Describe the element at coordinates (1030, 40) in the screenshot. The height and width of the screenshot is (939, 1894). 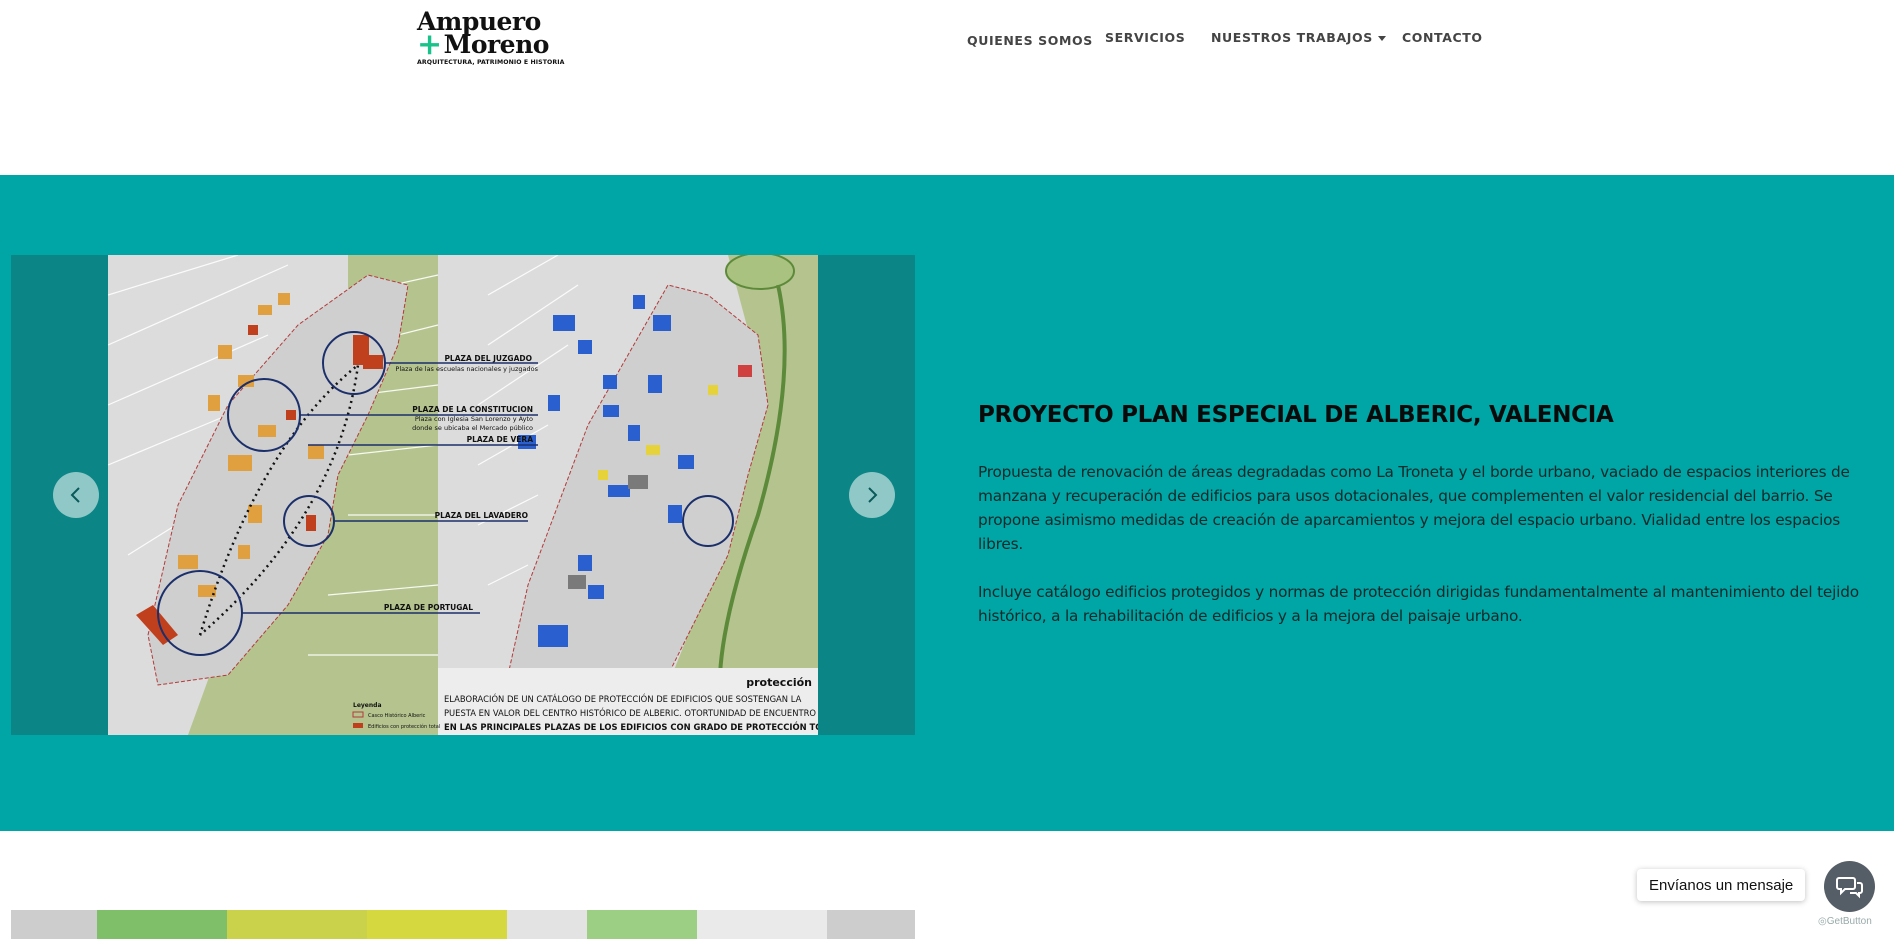
I see `nav-quienes-somos: QUIENES SOMOS` at that location.